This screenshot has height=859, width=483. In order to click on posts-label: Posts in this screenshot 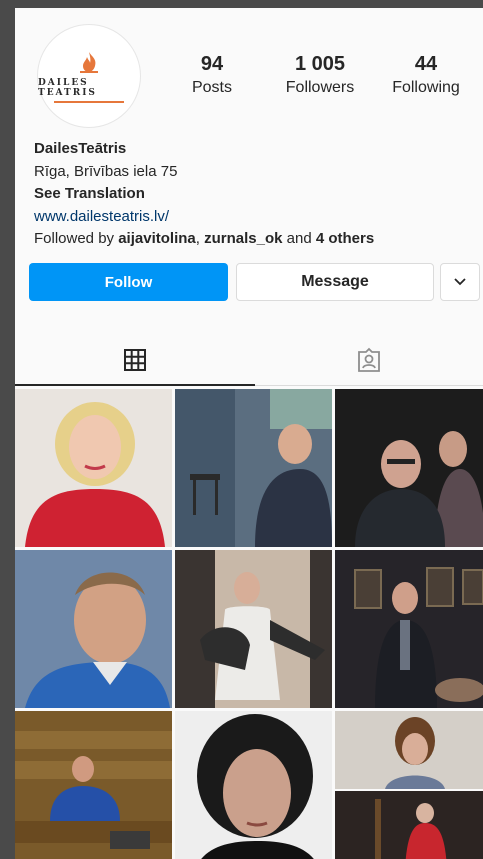, I will do `click(211, 87)`.